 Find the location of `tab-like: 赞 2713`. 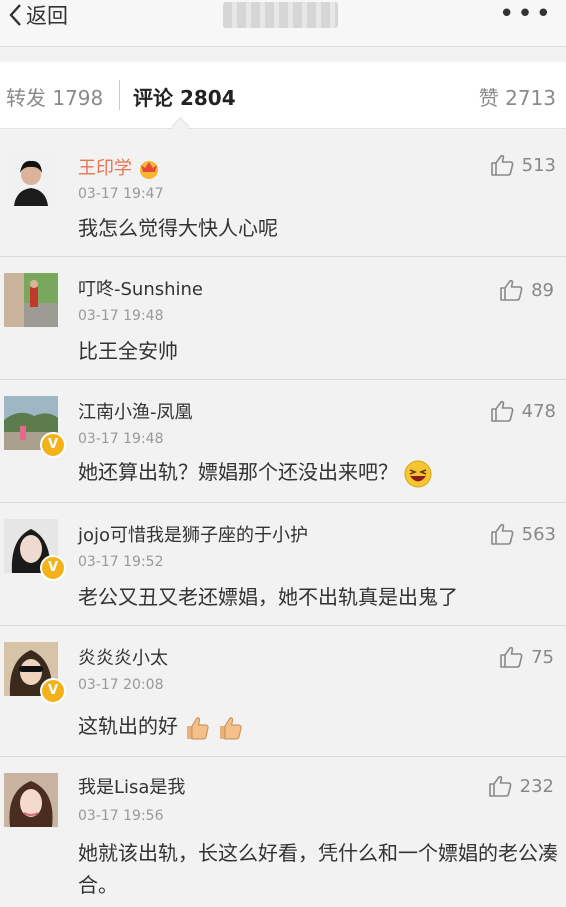

tab-like: 赞 2713 is located at coordinates (517, 96).